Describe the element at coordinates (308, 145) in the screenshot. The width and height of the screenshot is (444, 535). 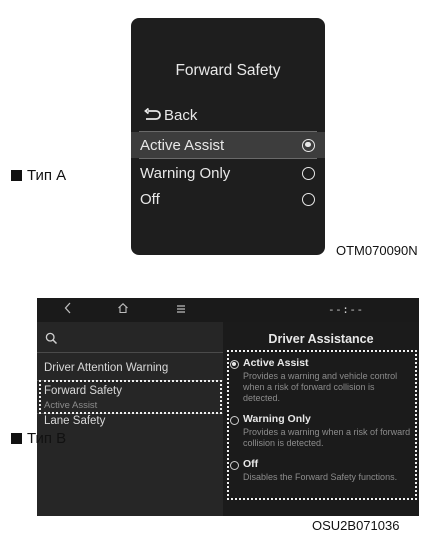
I see `radio-selected-icon` at that location.